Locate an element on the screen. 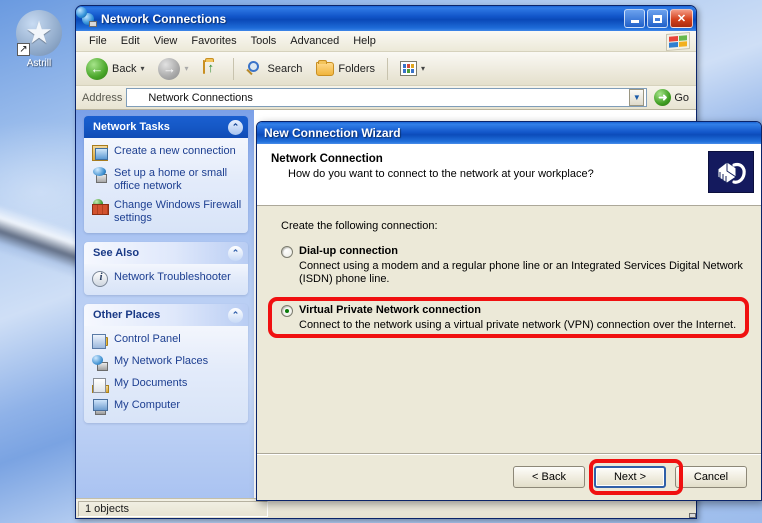  back-button: < Back is located at coordinates (549, 477).